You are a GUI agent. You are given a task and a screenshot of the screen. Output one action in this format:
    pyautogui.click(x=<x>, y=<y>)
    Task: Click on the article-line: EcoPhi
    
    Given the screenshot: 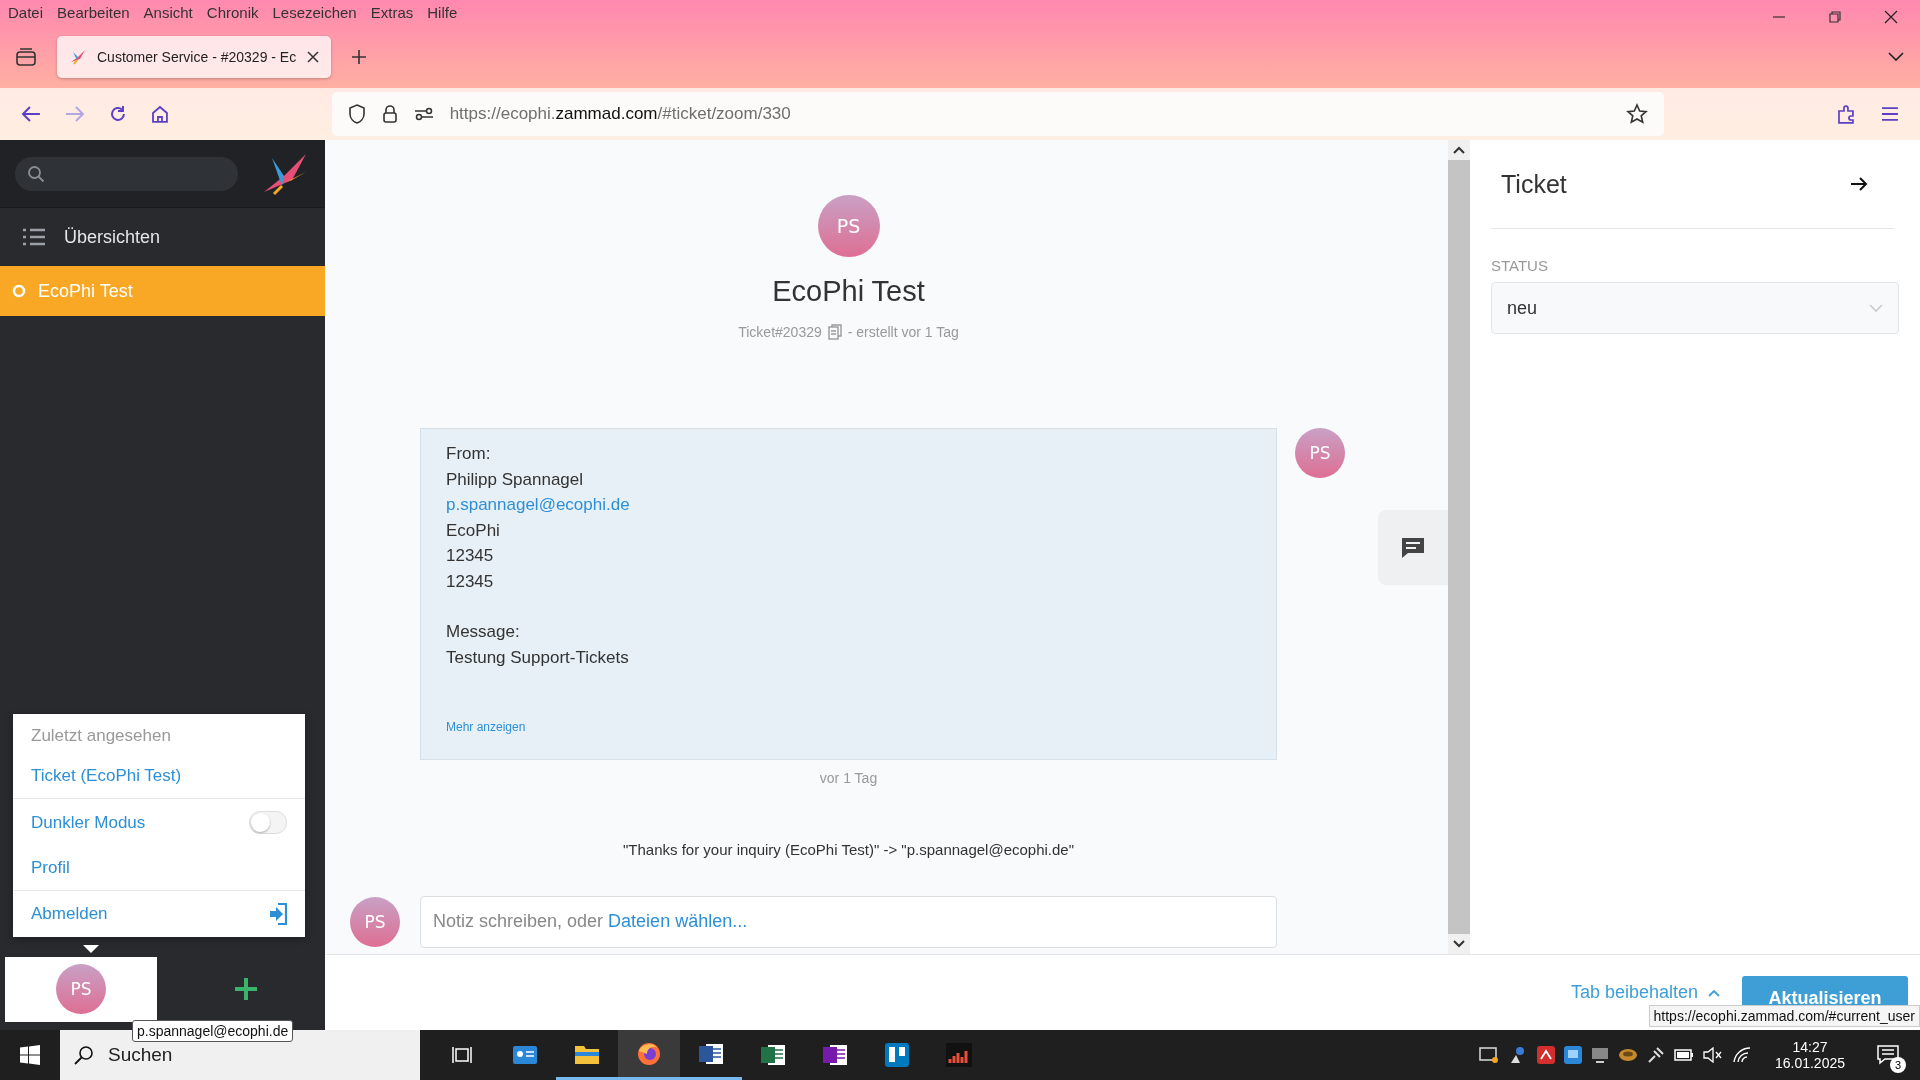 What is the action you would take?
    pyautogui.click(x=473, y=530)
    